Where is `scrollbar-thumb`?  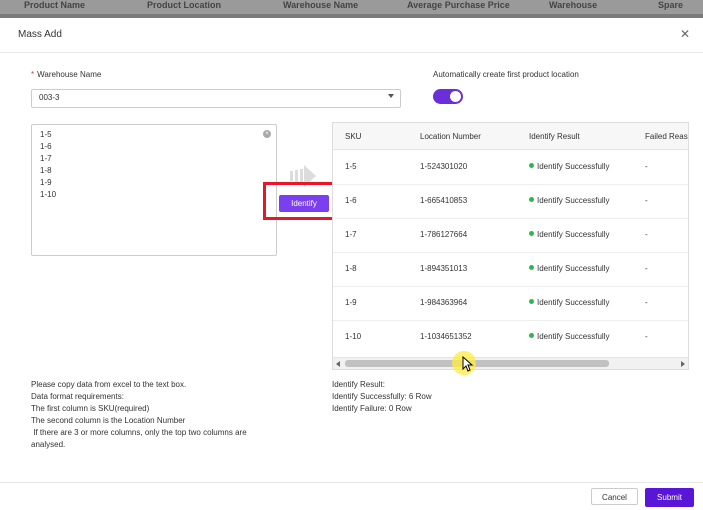
scrollbar-thumb is located at coordinates (477, 363).